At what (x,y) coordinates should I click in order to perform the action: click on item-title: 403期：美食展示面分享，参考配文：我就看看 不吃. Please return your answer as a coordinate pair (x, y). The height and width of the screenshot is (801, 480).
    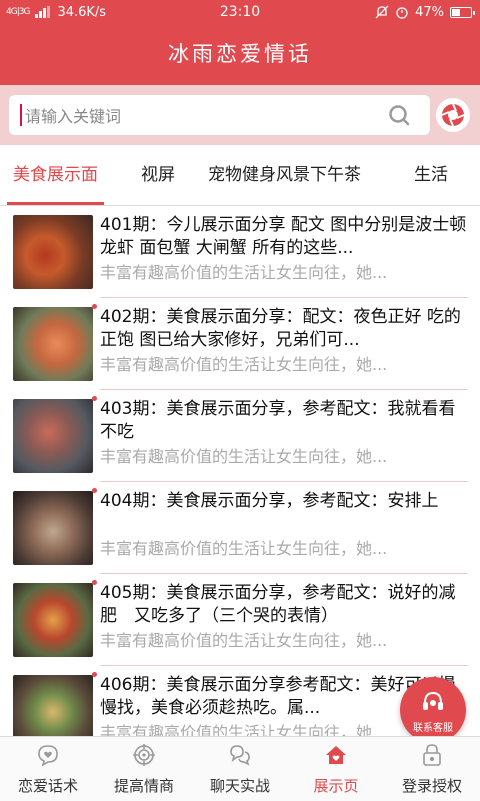
    Looking at the image, I should click on (278, 420).